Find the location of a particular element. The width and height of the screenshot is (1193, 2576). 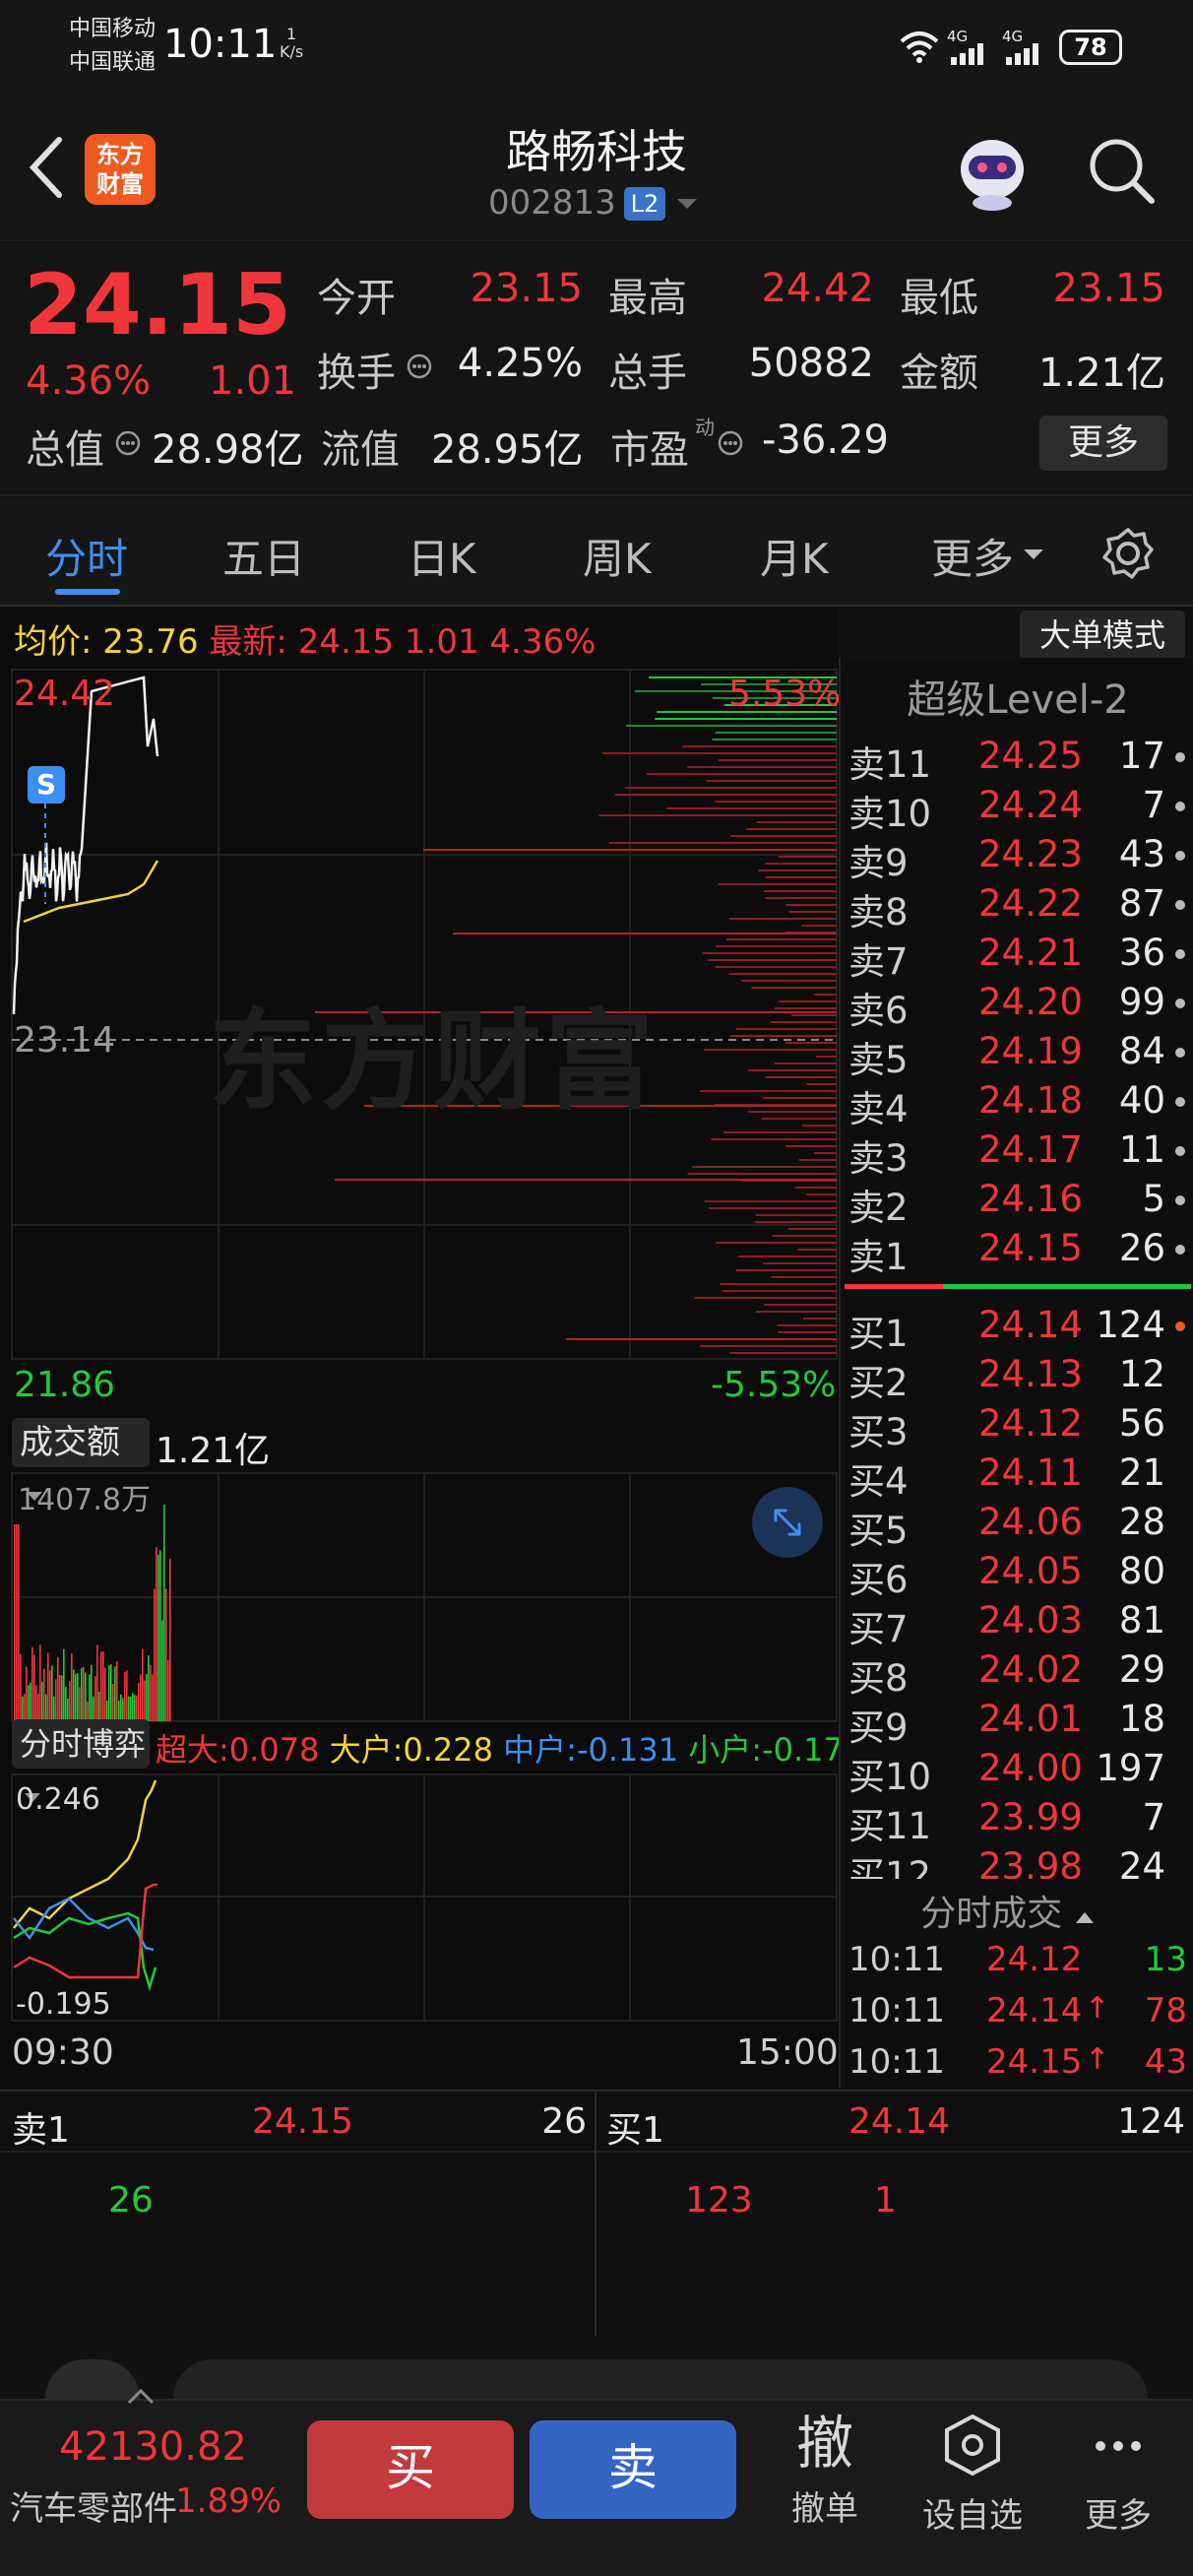

sell-level-row: 卖7 24.21 36 is located at coordinates (1017, 955).